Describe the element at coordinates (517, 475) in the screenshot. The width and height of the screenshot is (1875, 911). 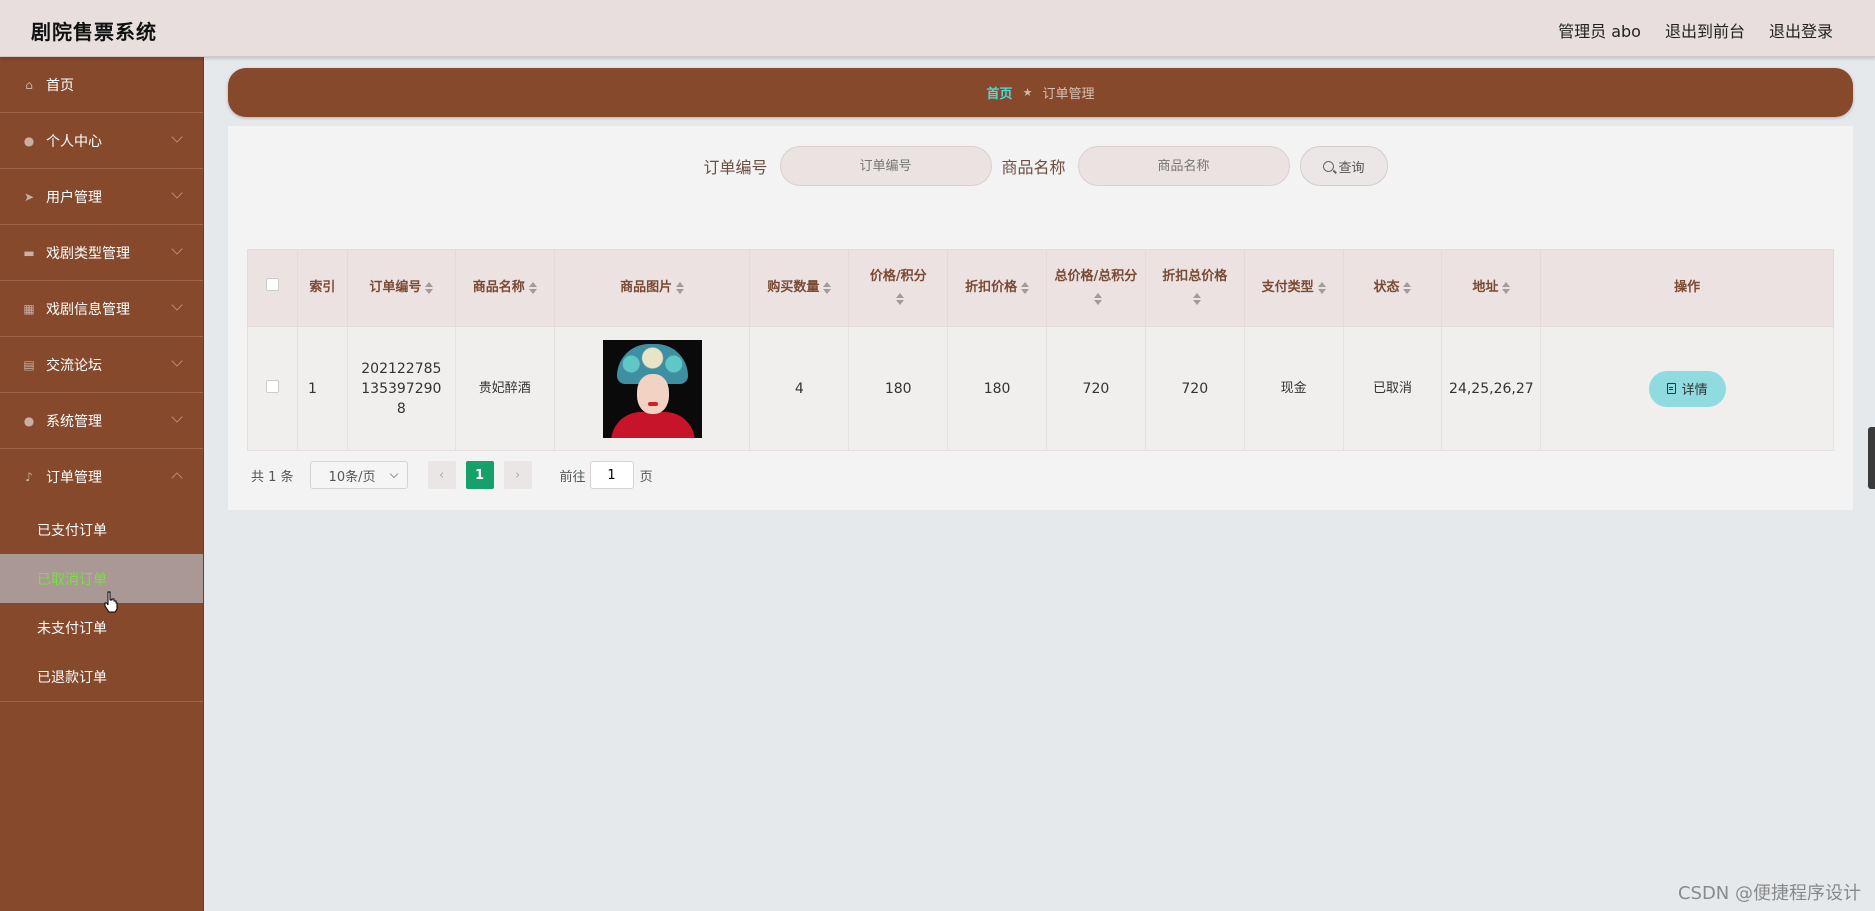
I see `next-page-button: ›` at that location.